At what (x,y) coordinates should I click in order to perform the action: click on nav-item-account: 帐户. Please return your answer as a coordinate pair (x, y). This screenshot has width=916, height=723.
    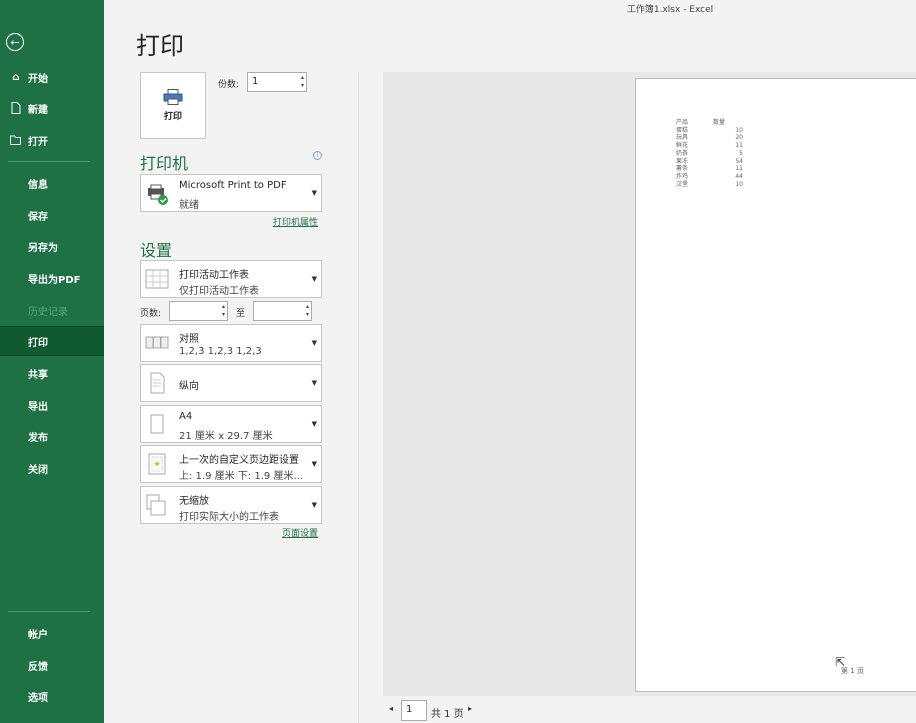
    Looking at the image, I should click on (52, 633).